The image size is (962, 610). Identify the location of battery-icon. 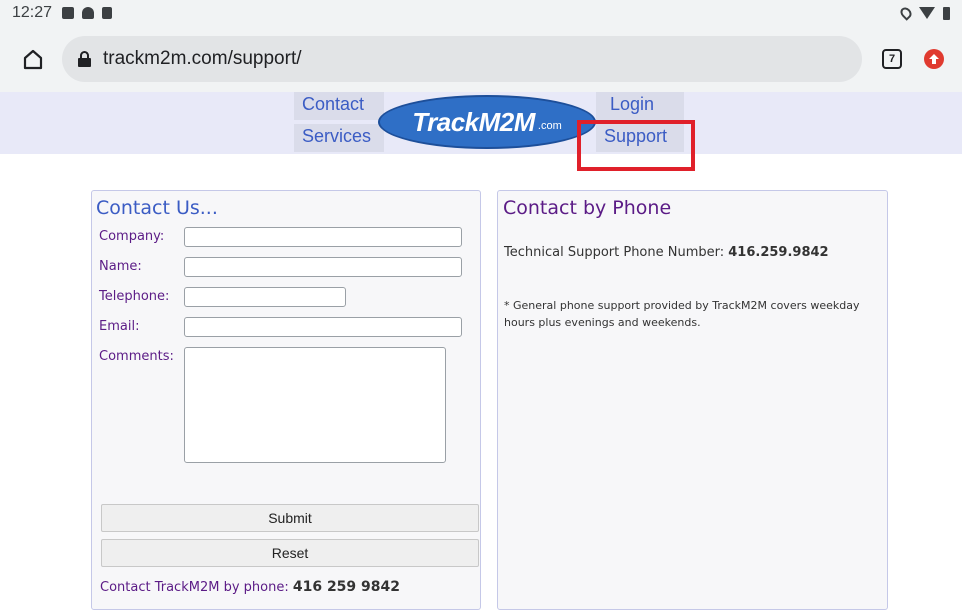
(946, 13).